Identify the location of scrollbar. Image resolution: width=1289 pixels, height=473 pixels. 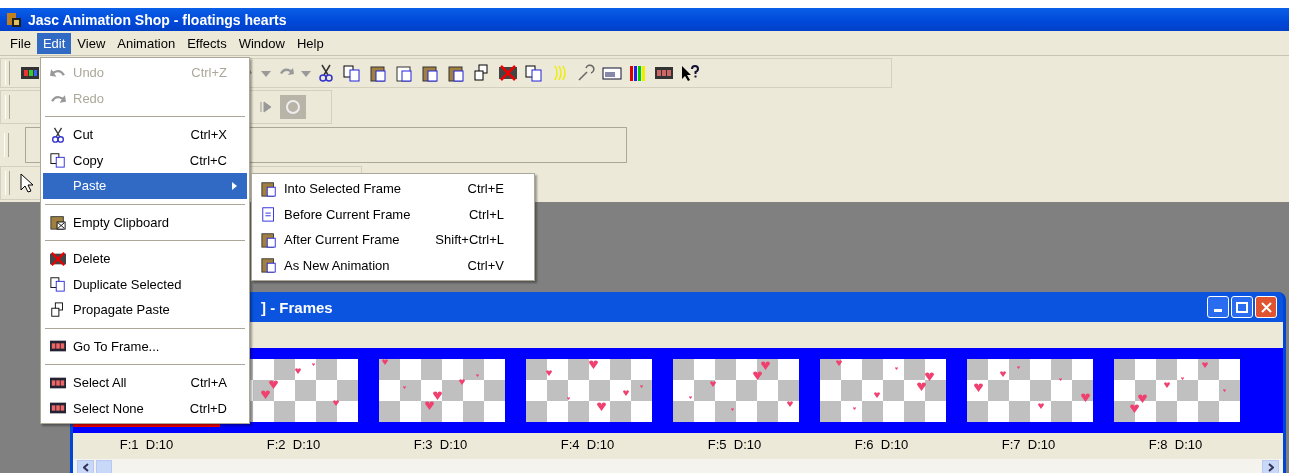
(678, 466).